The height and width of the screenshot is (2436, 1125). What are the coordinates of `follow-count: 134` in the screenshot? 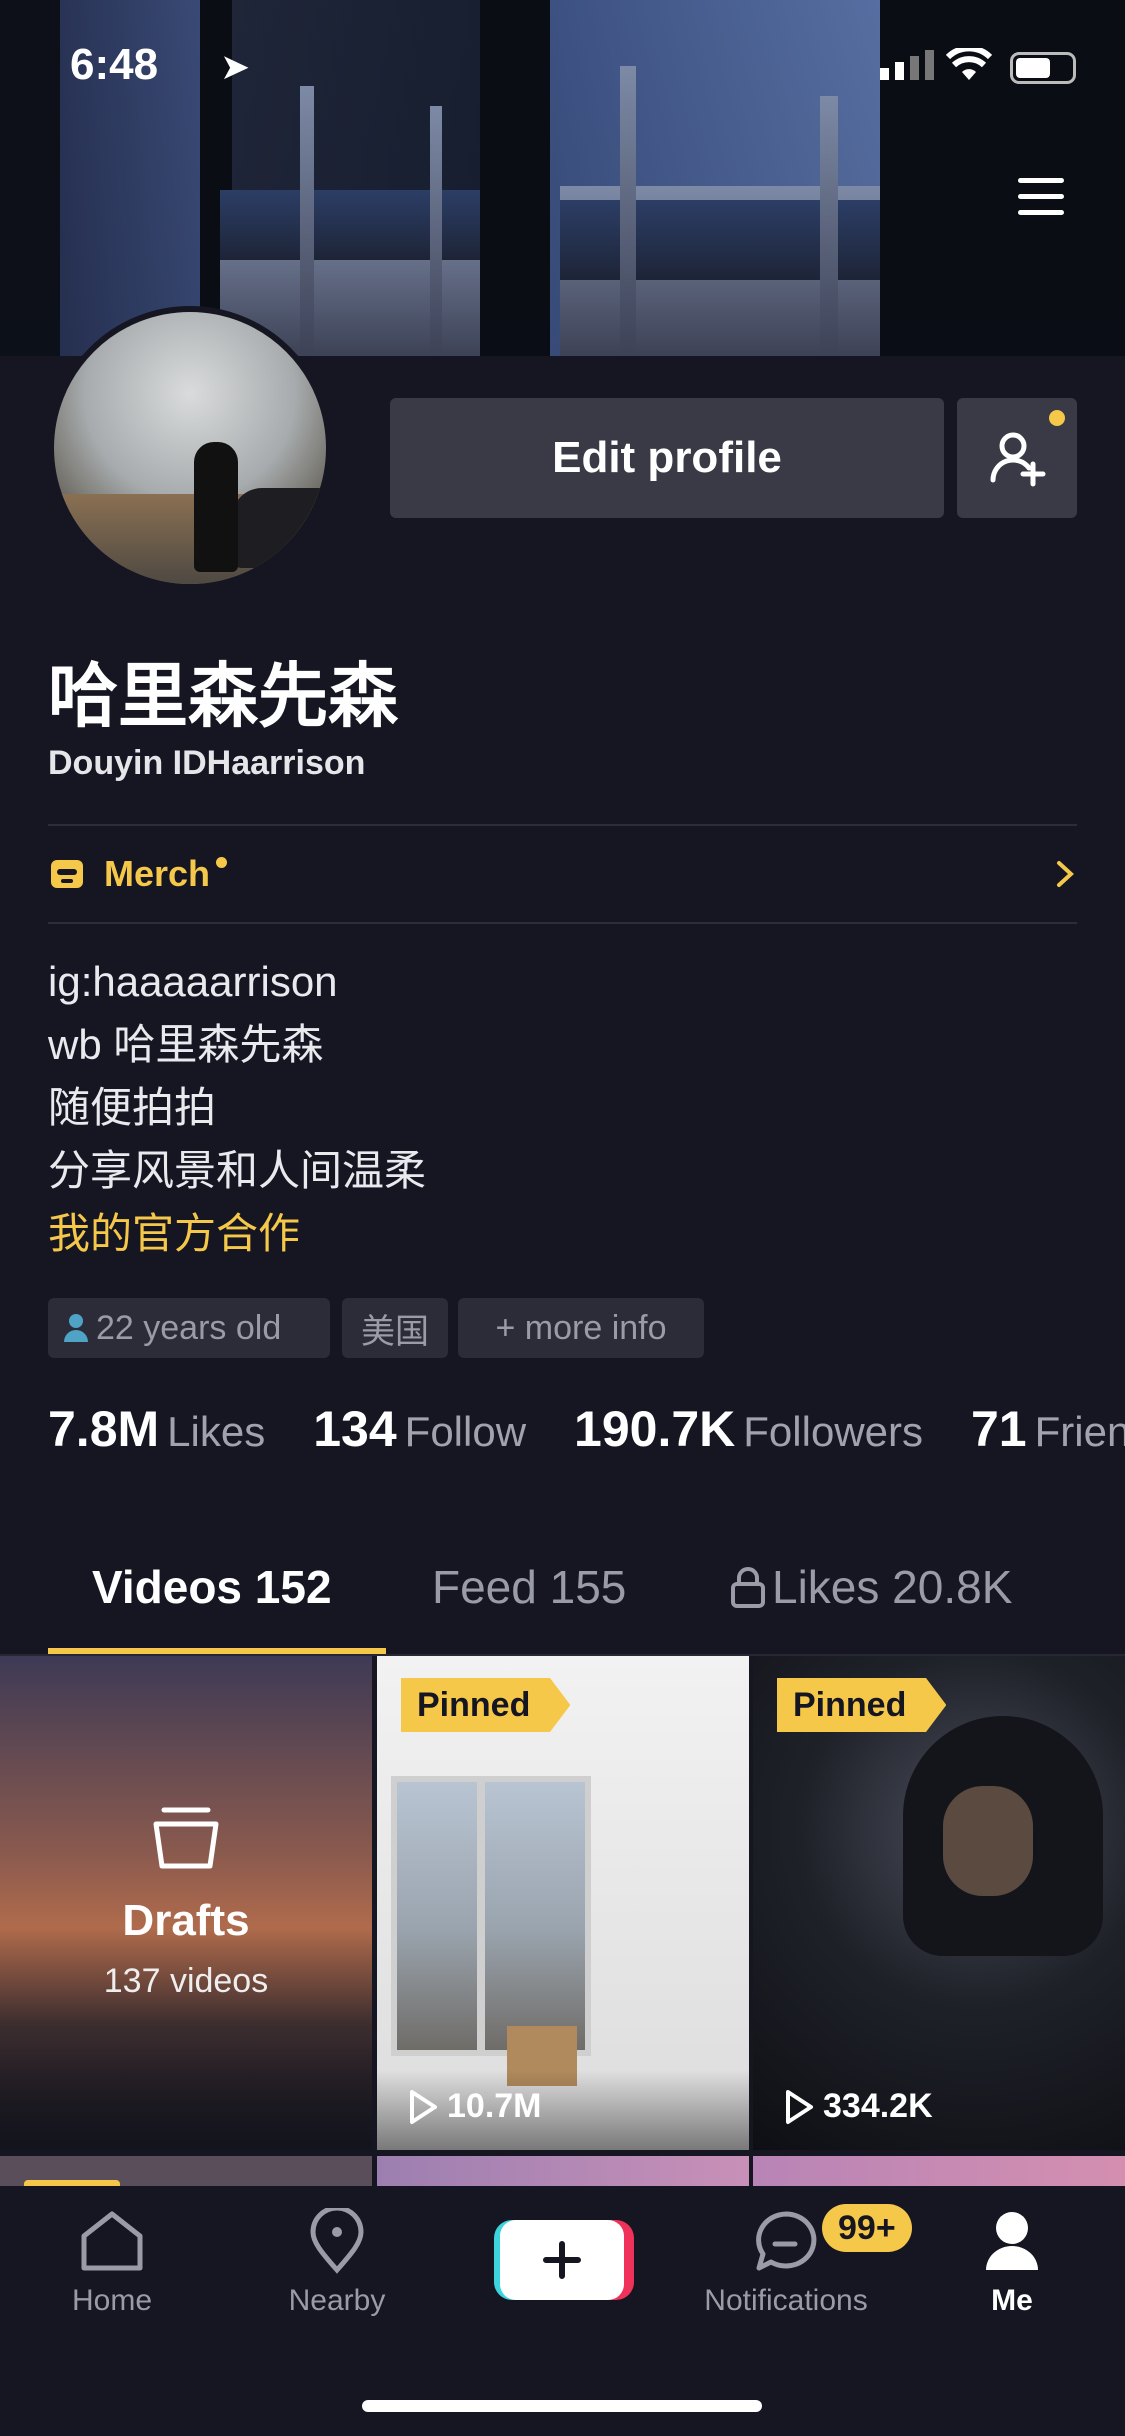 It's located at (354, 1429).